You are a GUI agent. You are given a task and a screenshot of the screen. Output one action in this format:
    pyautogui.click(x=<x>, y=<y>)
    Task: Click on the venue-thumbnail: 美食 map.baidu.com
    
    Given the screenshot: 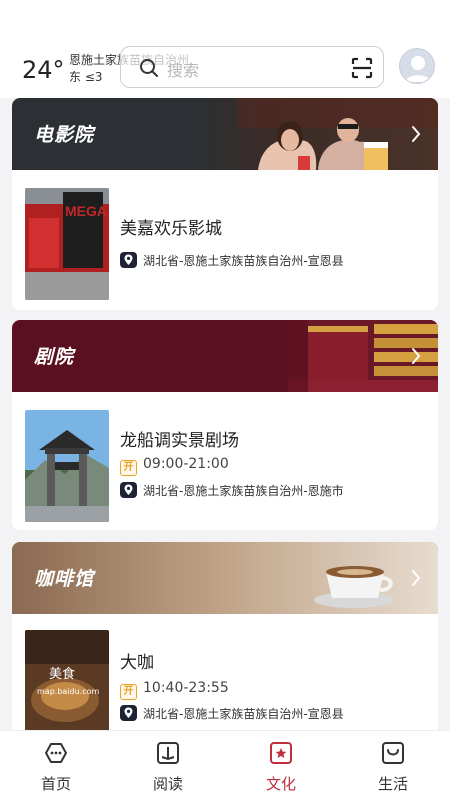 What is the action you would take?
    pyautogui.click(x=67, y=680)
    